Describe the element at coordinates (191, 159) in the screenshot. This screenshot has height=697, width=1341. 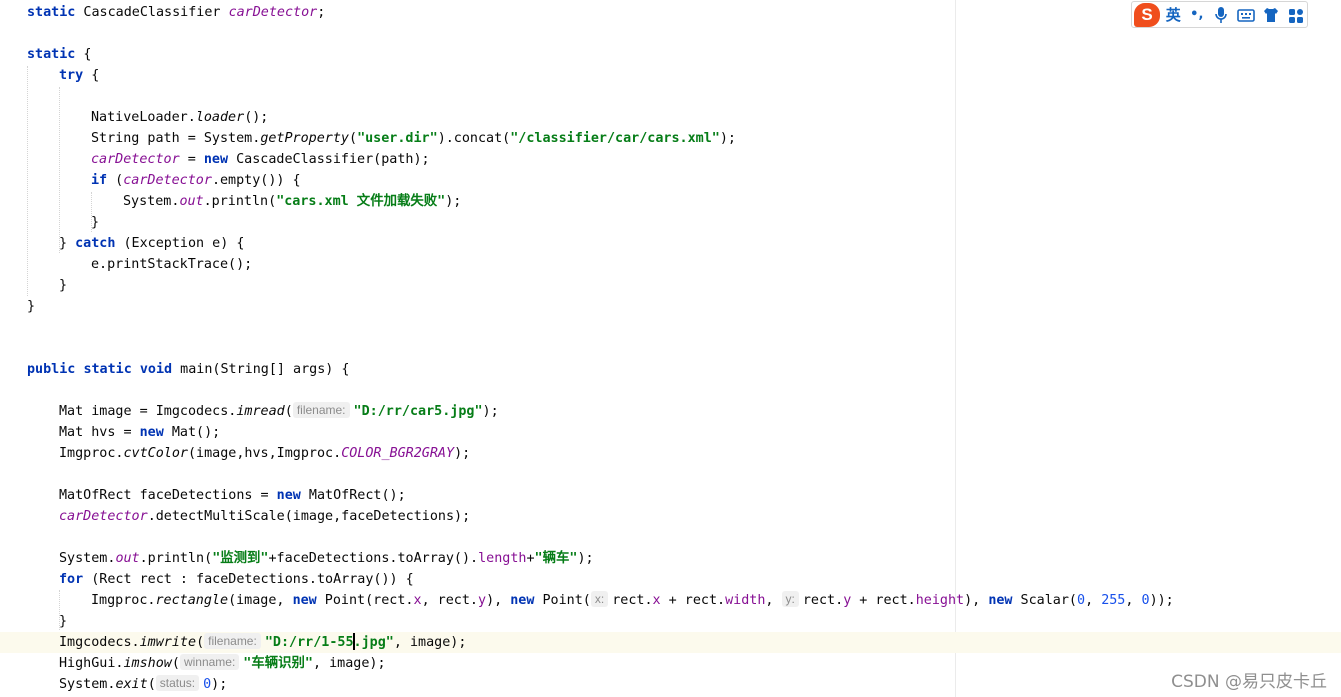
I see `code-text: =` at that location.